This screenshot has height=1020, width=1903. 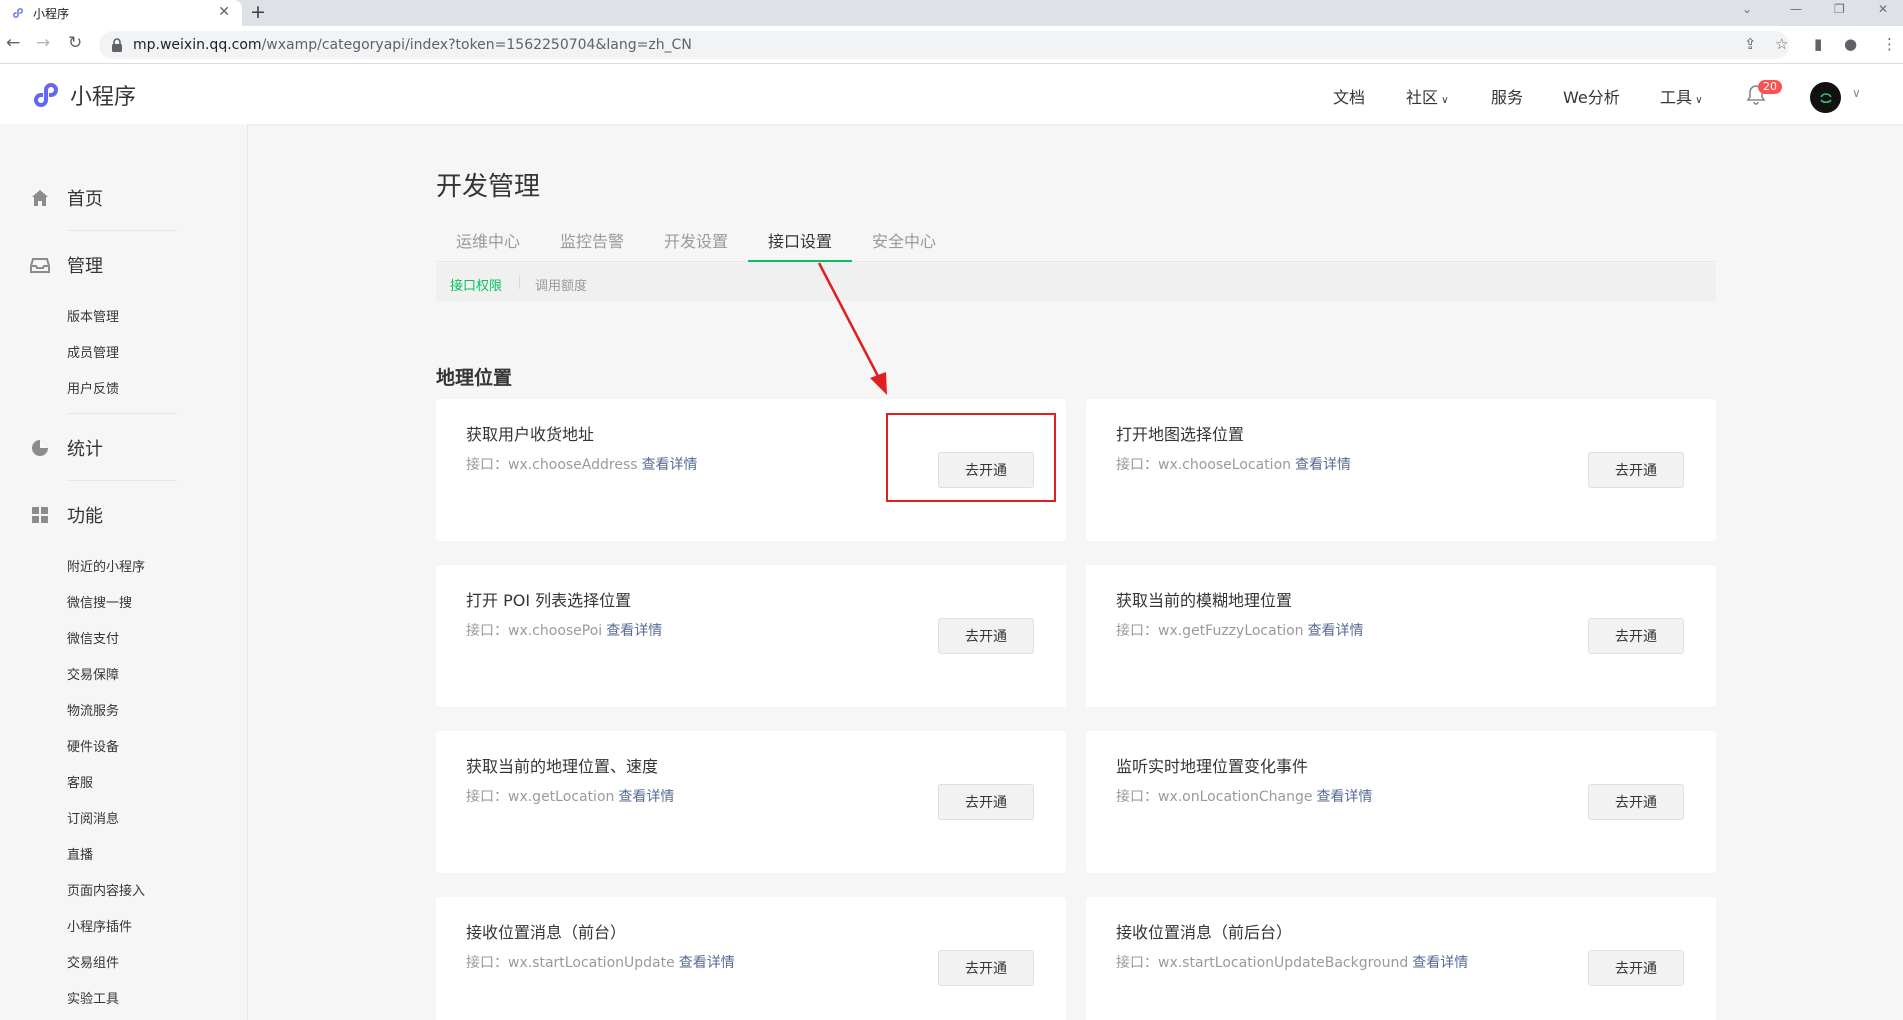 I want to click on sidebar-item-feedback: 用户反馈, so click(x=93, y=387).